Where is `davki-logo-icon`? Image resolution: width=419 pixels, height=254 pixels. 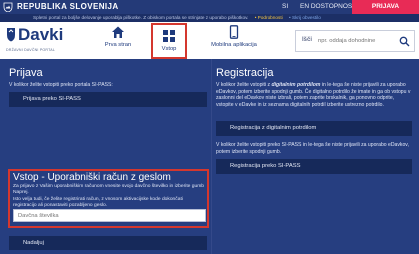
davki-logo-icon is located at coordinates (11, 35).